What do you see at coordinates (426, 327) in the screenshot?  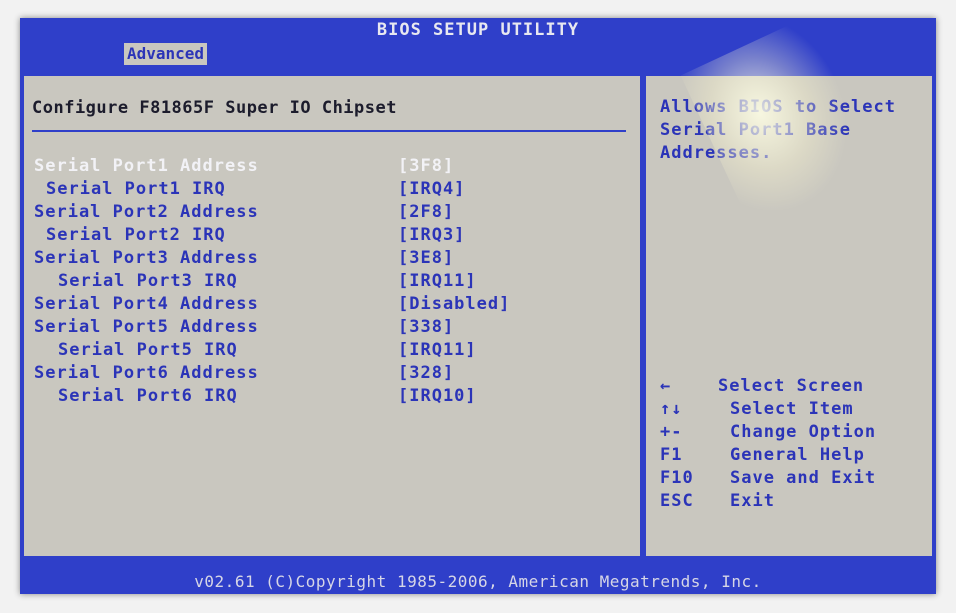 I see `setting-value: [338]` at bounding box center [426, 327].